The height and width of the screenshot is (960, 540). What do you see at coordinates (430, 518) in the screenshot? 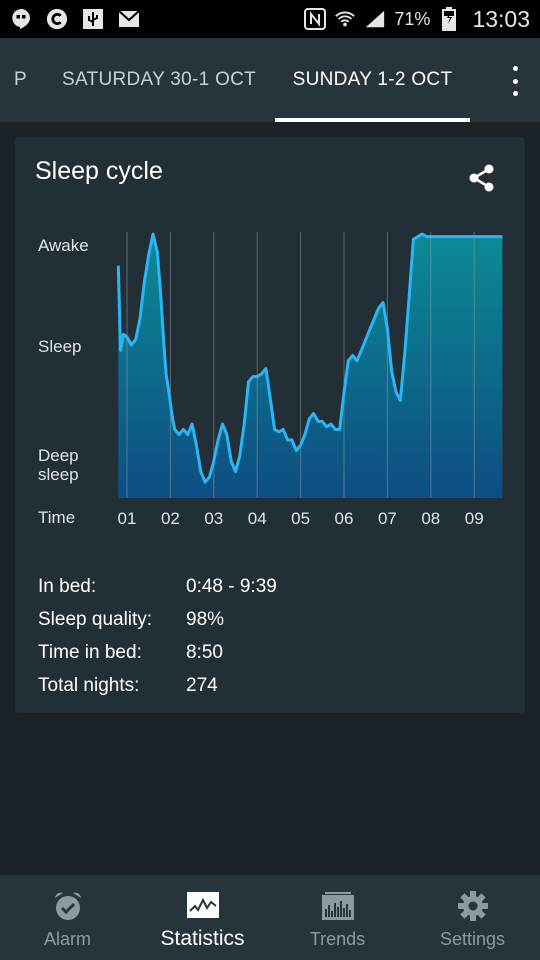
I see `x-tick-label-08: 08` at bounding box center [430, 518].